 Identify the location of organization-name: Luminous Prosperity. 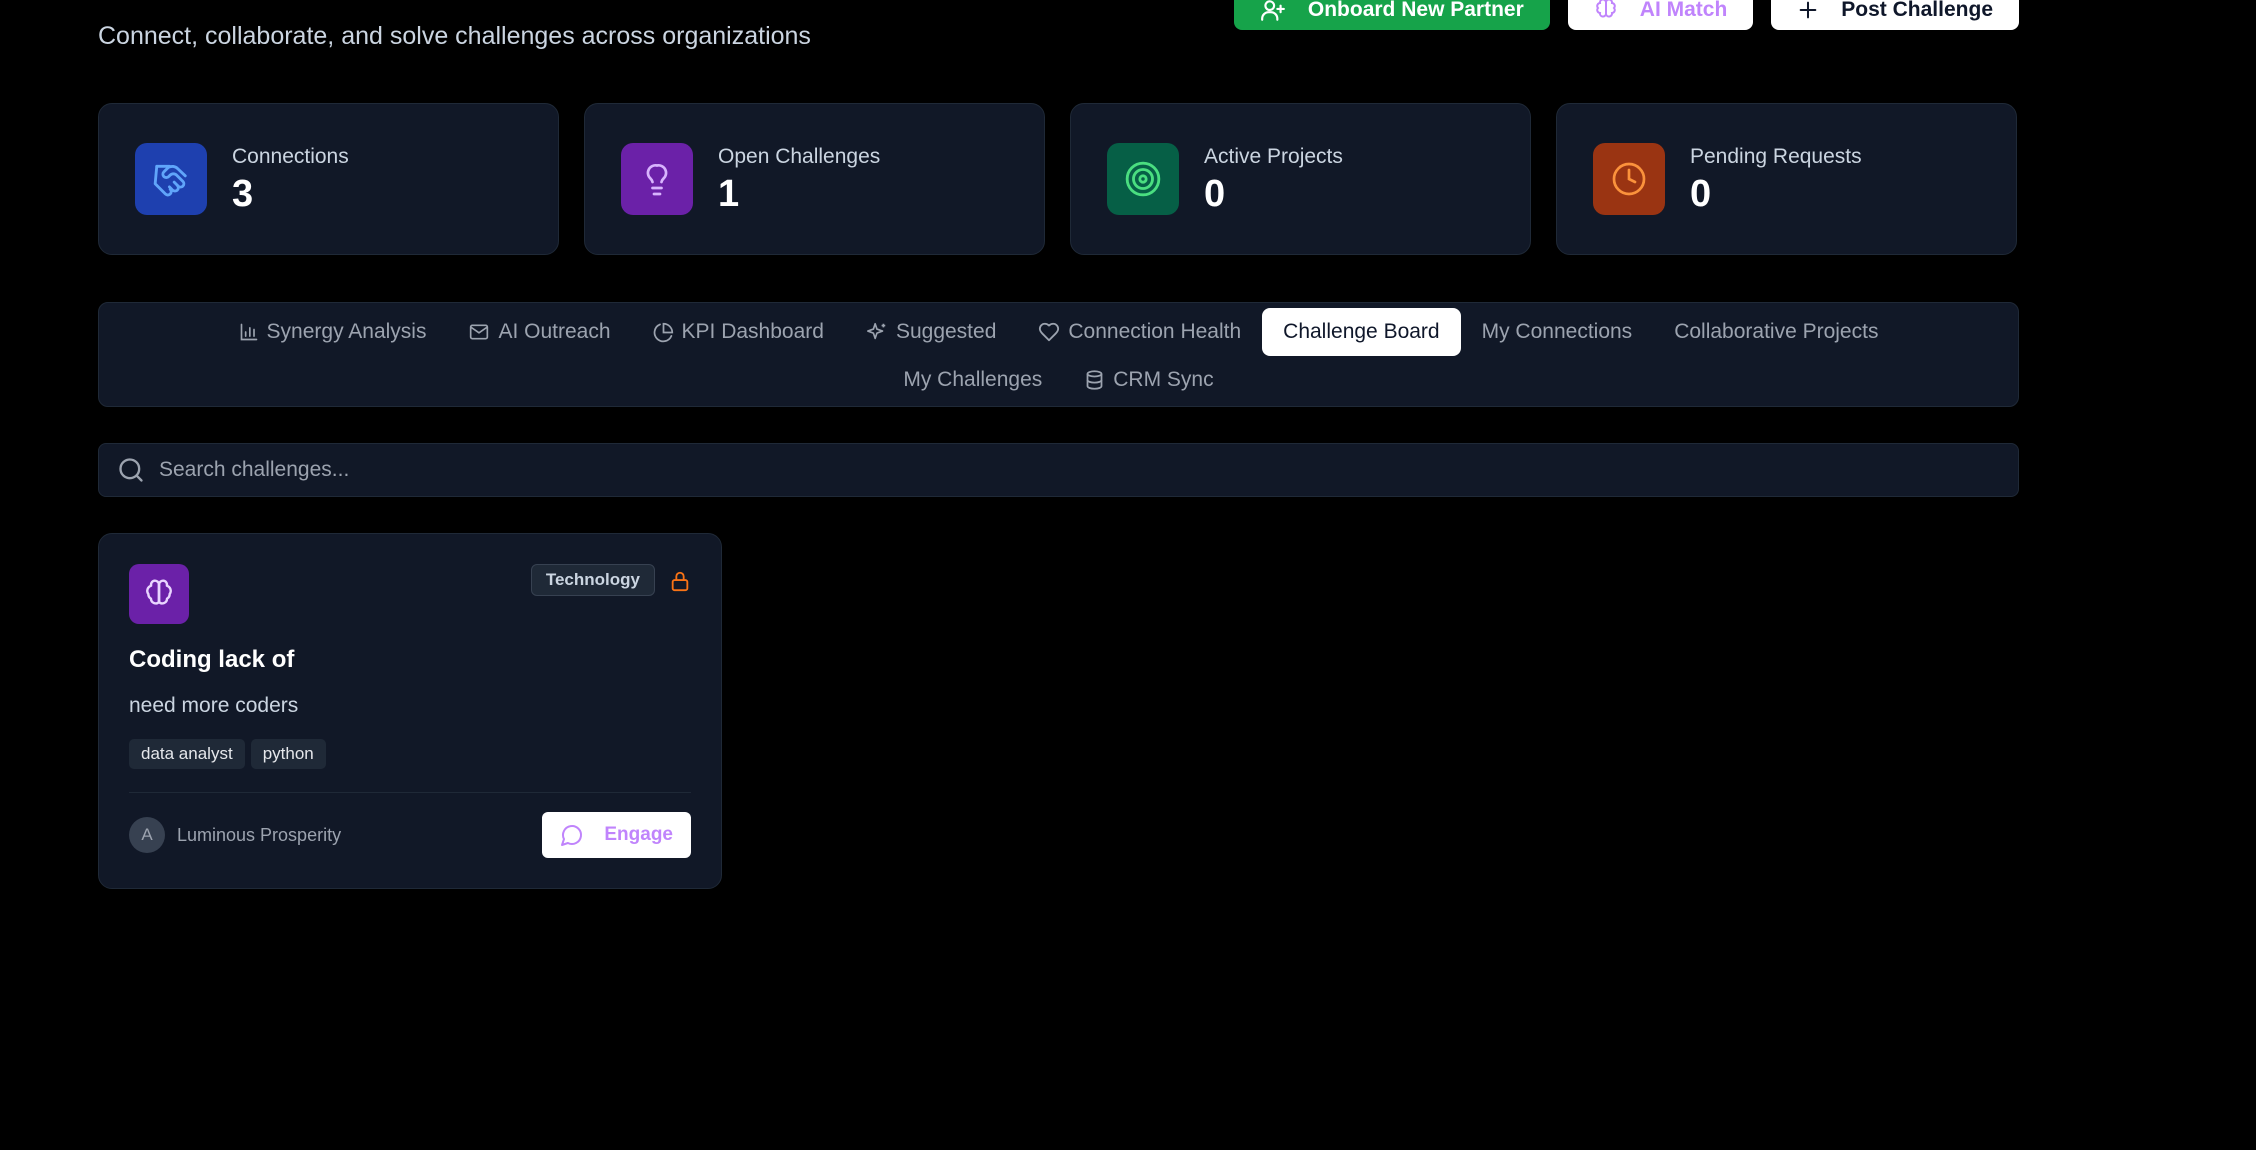
(259, 834).